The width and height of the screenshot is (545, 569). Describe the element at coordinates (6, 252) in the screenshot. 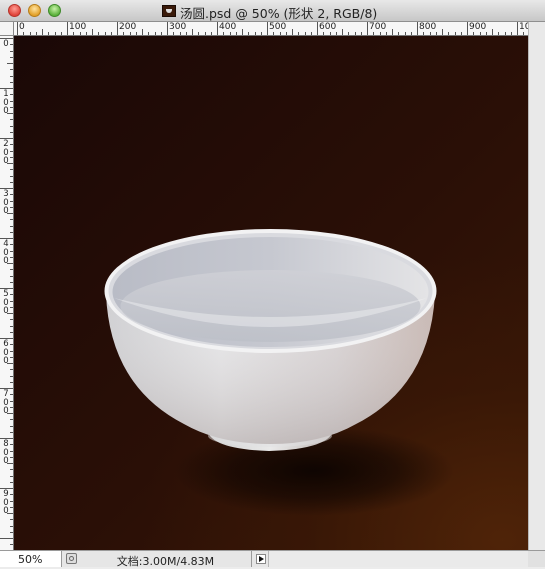

I see `ruler-label: 400` at that location.